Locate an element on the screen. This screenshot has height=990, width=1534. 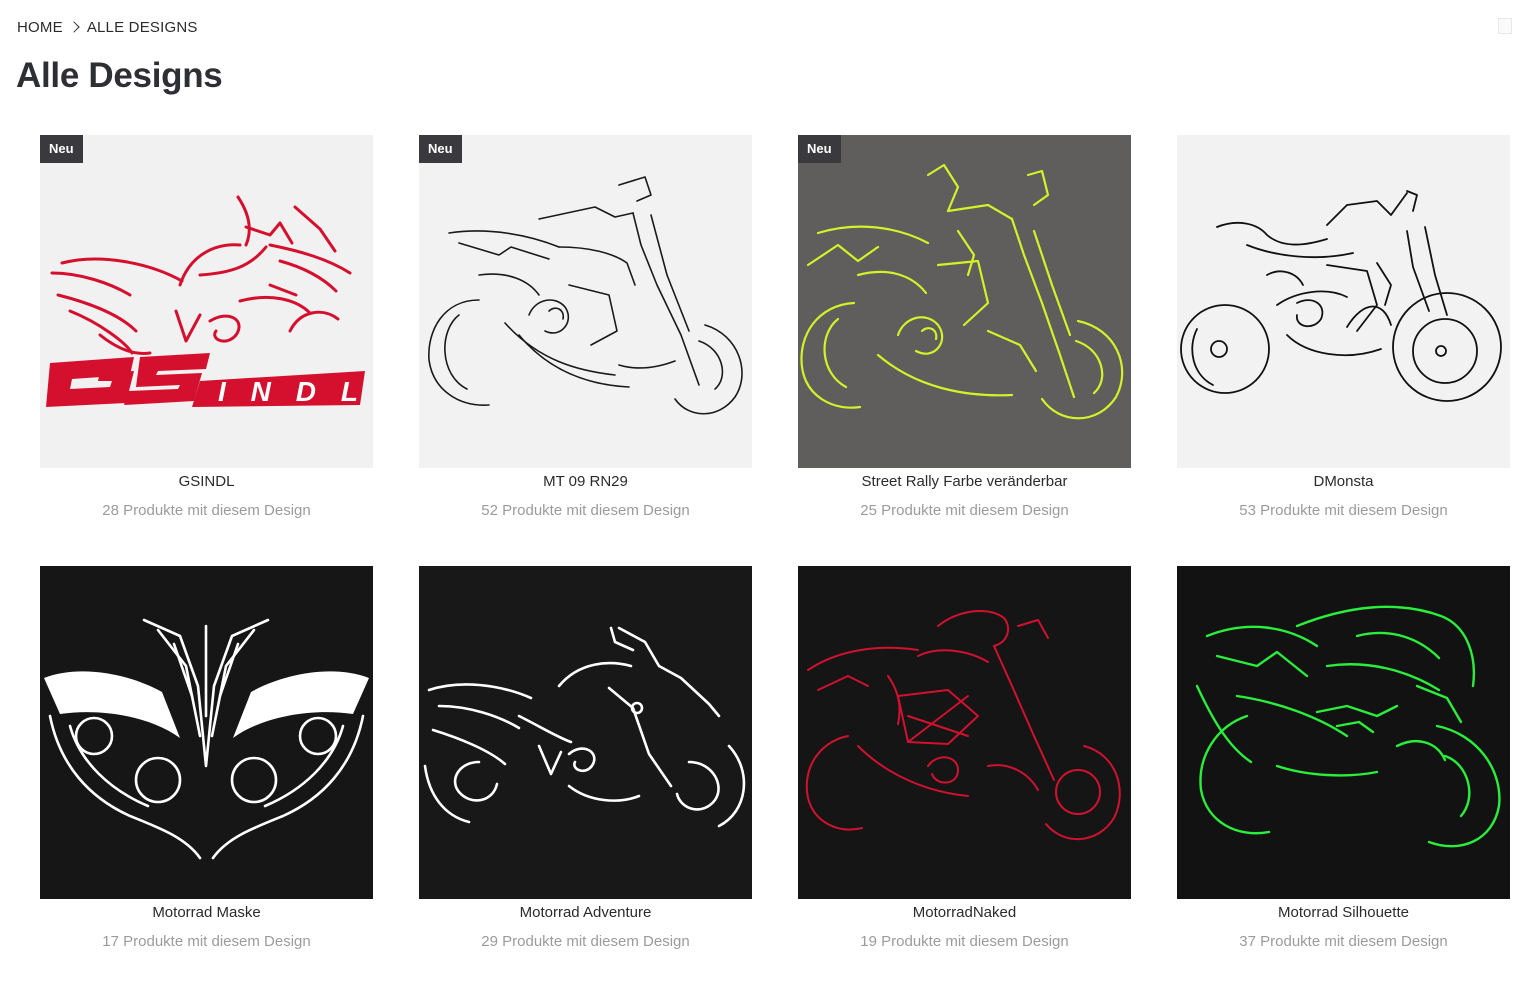
breadcrumb: HOME ALLE DESIGNS is located at coordinates (107, 27).